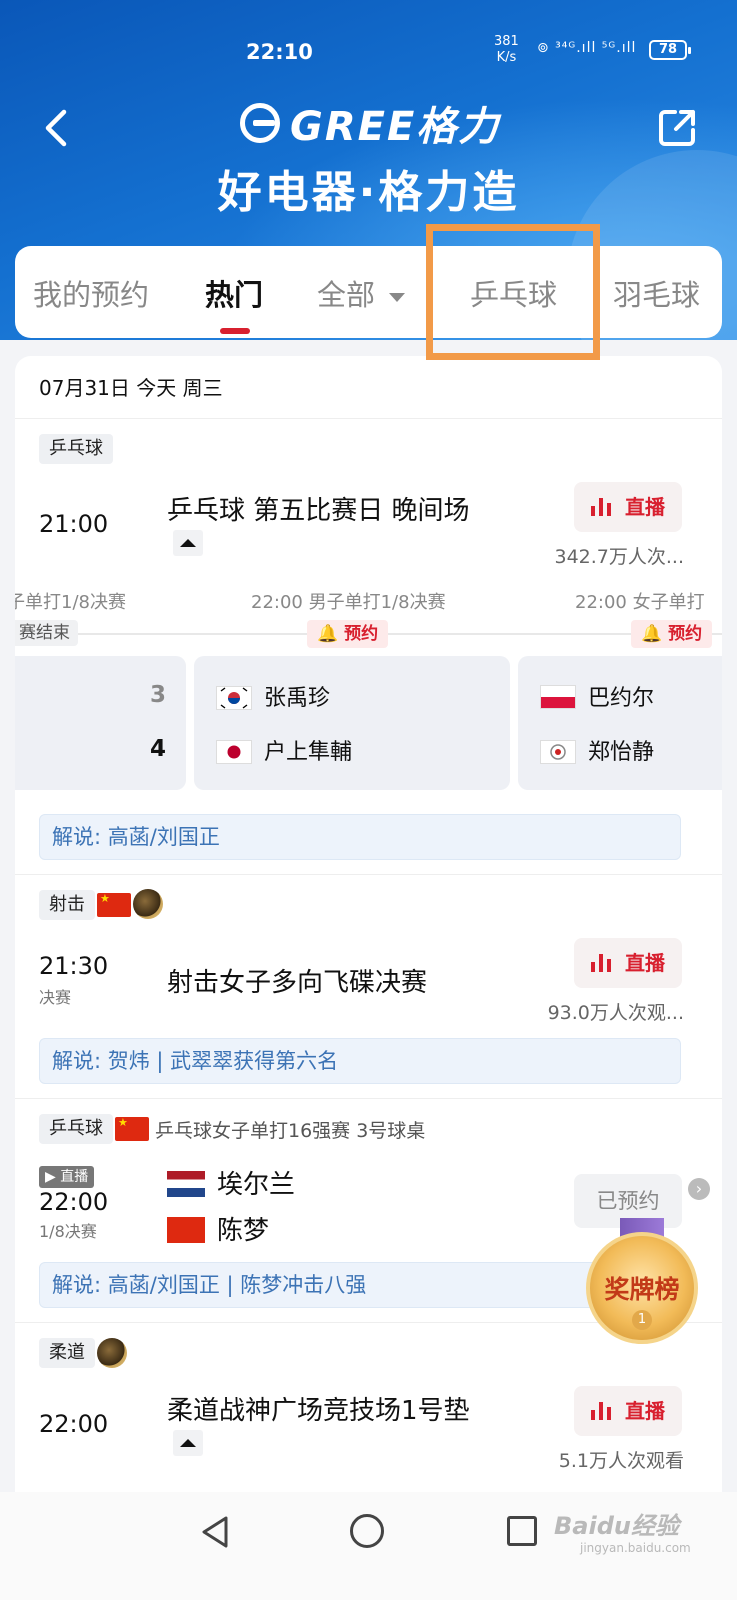  What do you see at coordinates (218, 1228) in the screenshot?
I see `team-row: 陈梦` at bounding box center [218, 1228].